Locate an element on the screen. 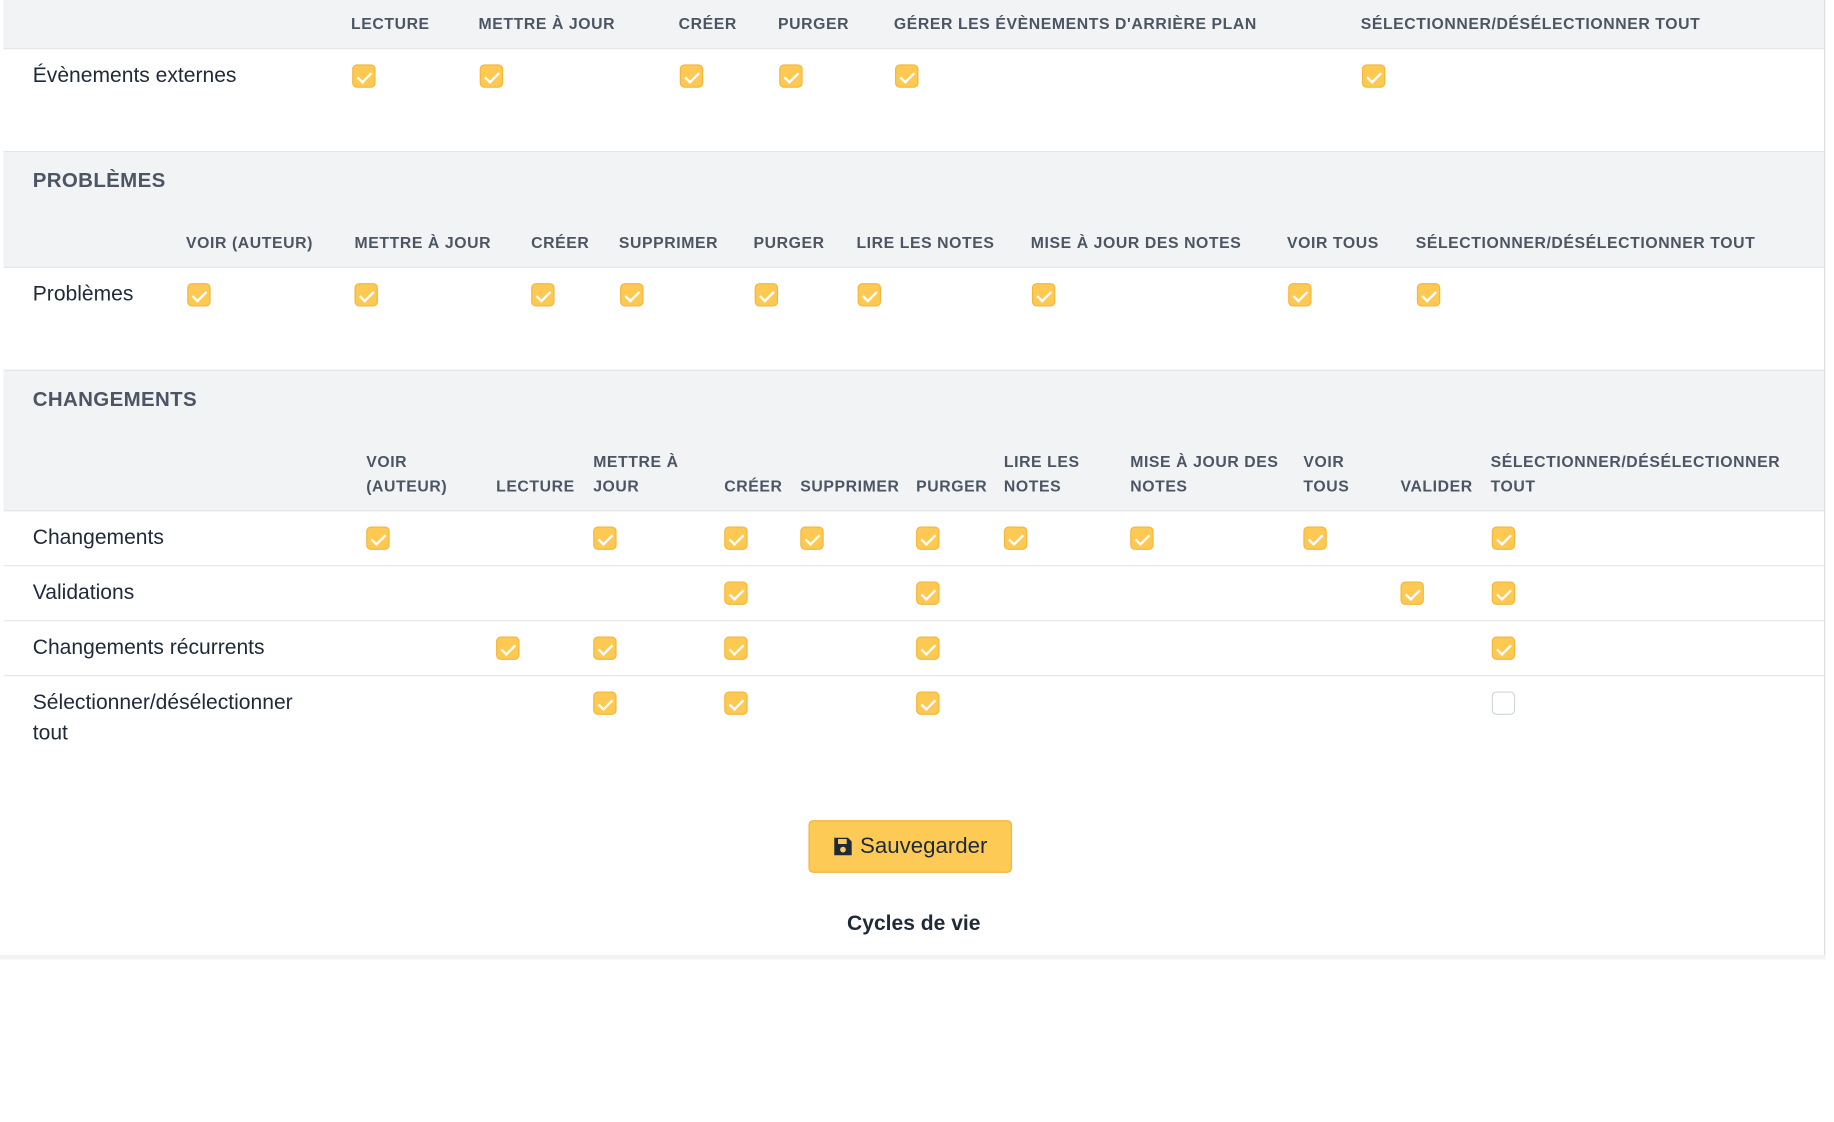 The height and width of the screenshot is (1122, 1834). checkbox-external-mettre-a-jour is located at coordinates (491, 76).